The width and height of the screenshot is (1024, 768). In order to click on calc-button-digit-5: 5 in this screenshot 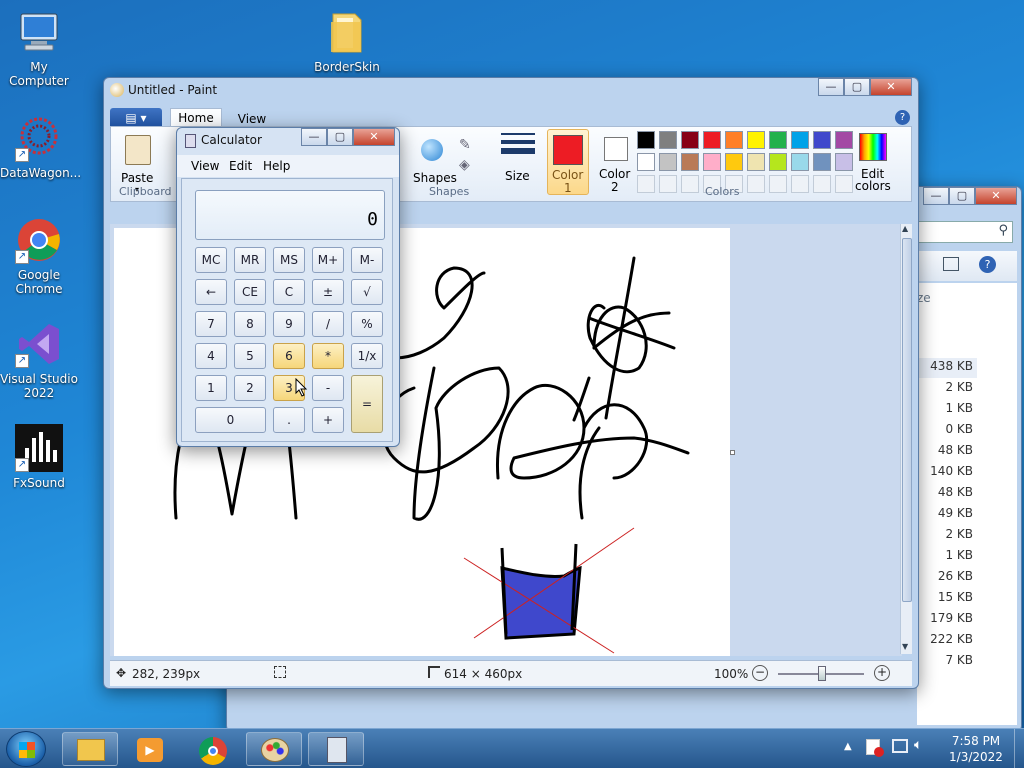, I will do `click(250, 356)`.